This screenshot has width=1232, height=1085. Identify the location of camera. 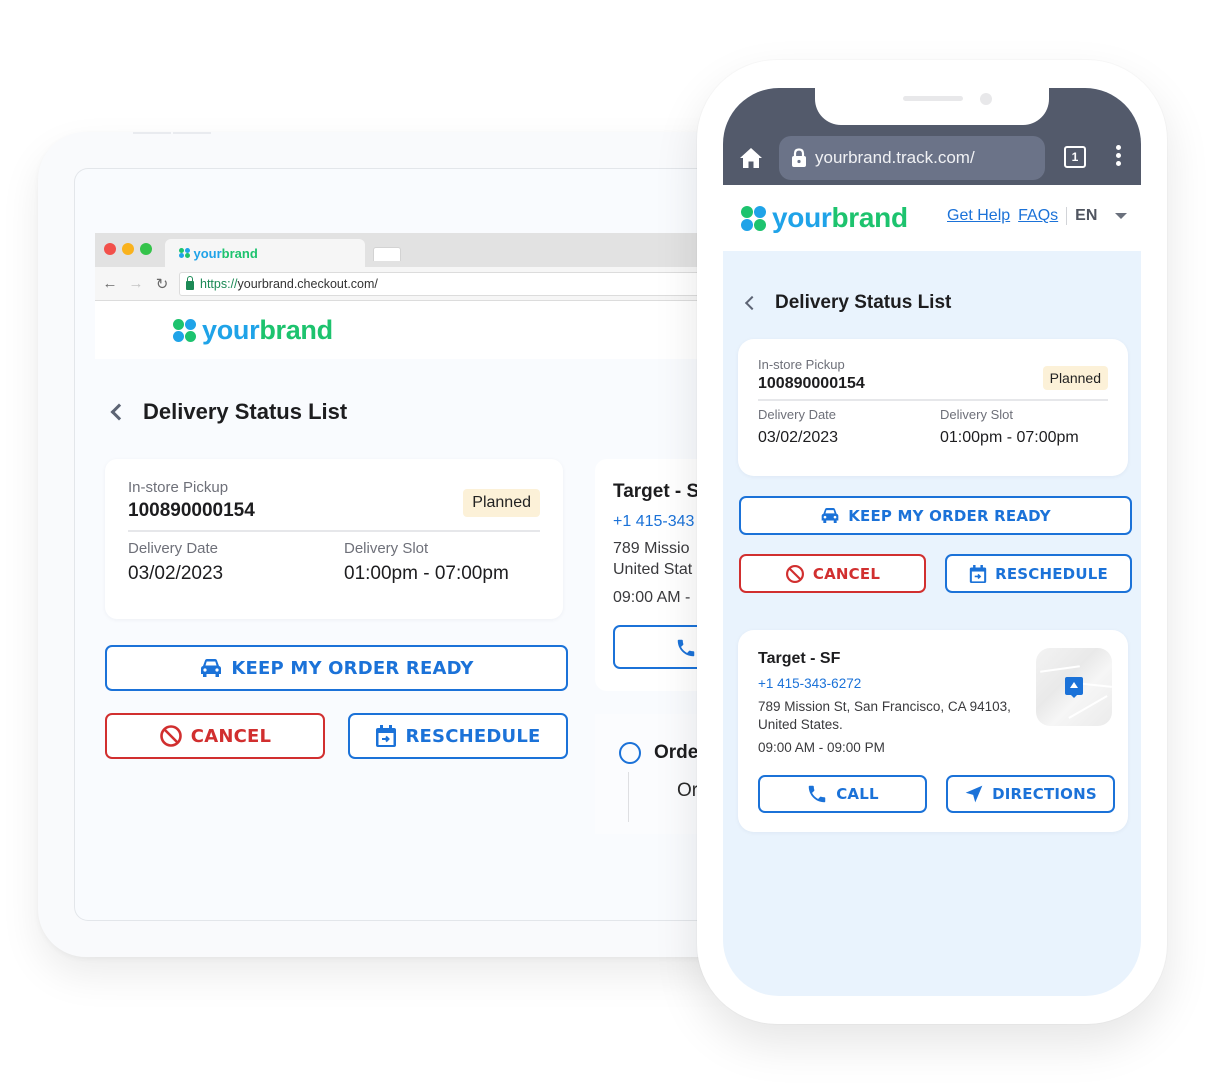
(986, 99).